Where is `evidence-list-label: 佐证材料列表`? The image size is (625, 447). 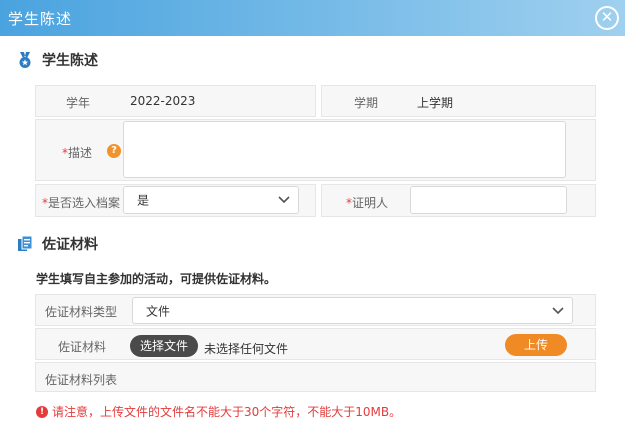 evidence-list-label: 佐证材料列表 is located at coordinates (81, 380).